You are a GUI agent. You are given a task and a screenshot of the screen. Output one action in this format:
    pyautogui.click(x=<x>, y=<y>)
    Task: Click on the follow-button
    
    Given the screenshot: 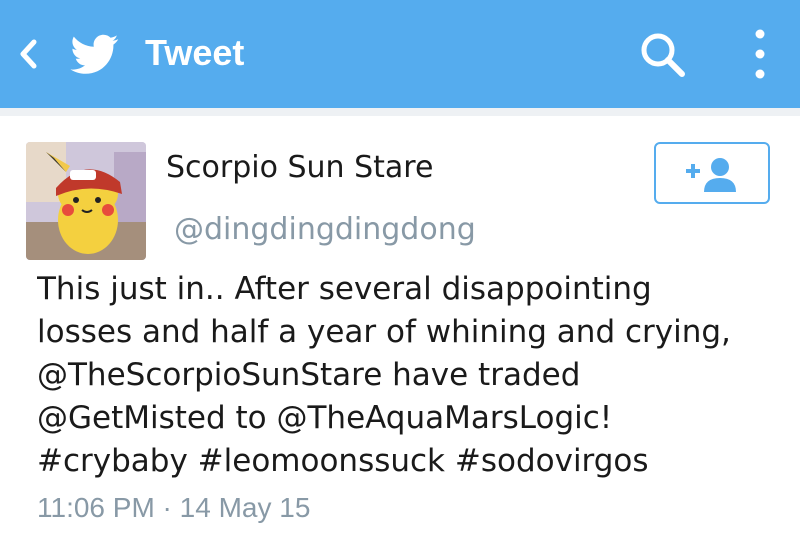 What is the action you would take?
    pyautogui.click(x=712, y=173)
    